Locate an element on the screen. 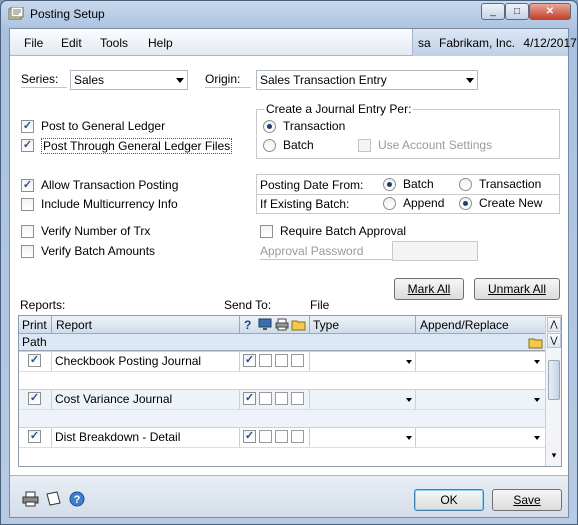 Image resolution: width=578 pixels, height=525 pixels. col-report: Report is located at coordinates (74, 325).